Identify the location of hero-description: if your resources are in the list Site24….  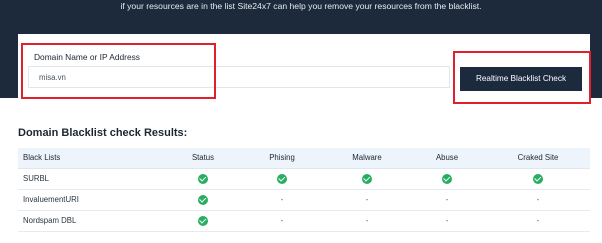
(301, 6).